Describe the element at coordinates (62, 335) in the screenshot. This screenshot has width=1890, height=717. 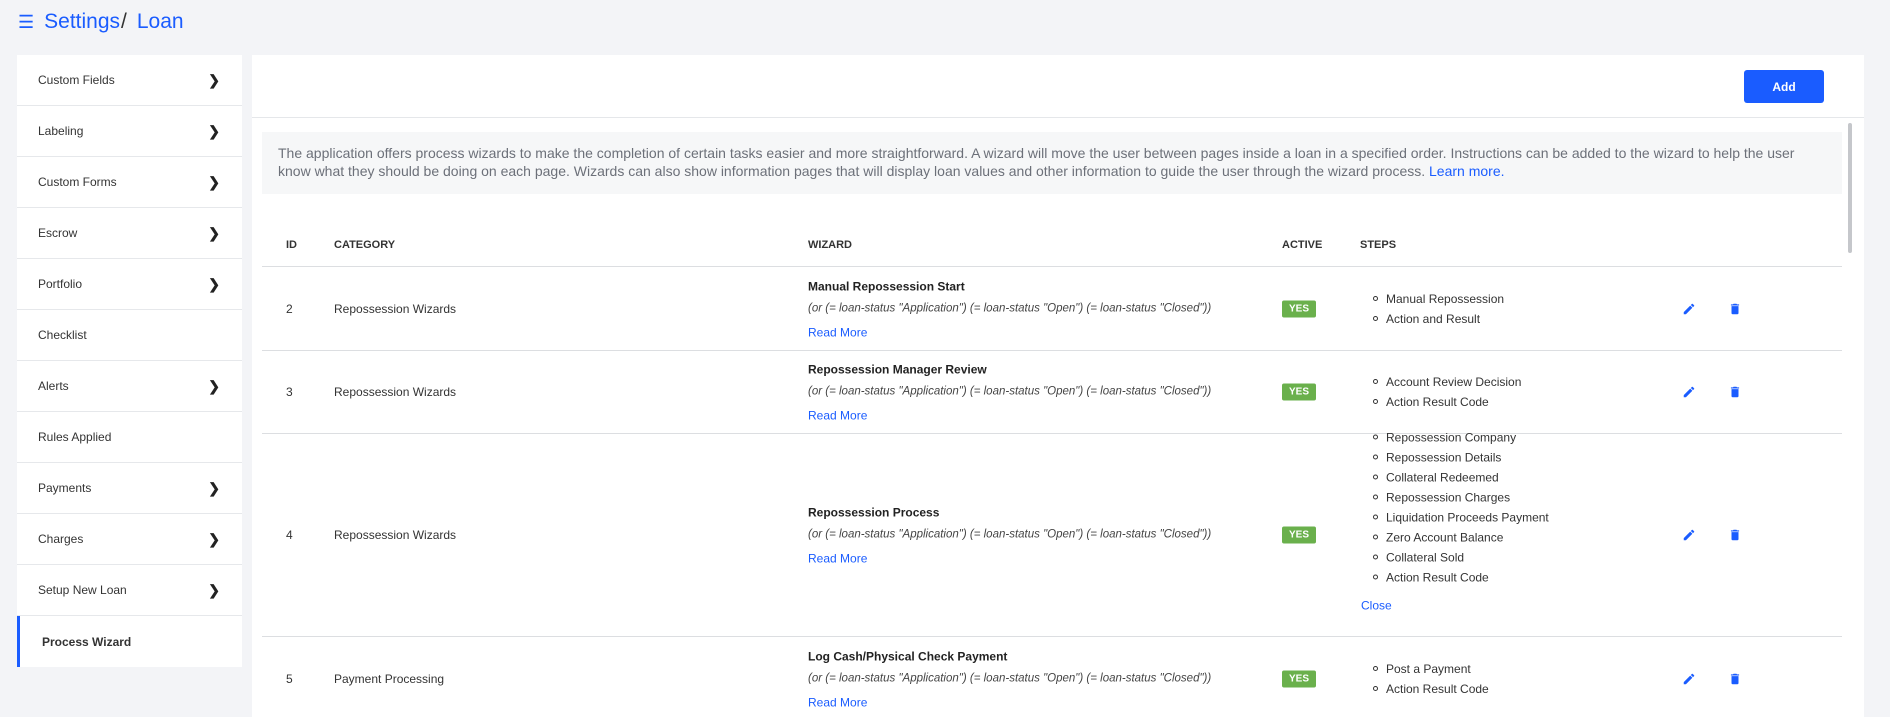
I see `sidebar-item-label: Checklist` at that location.